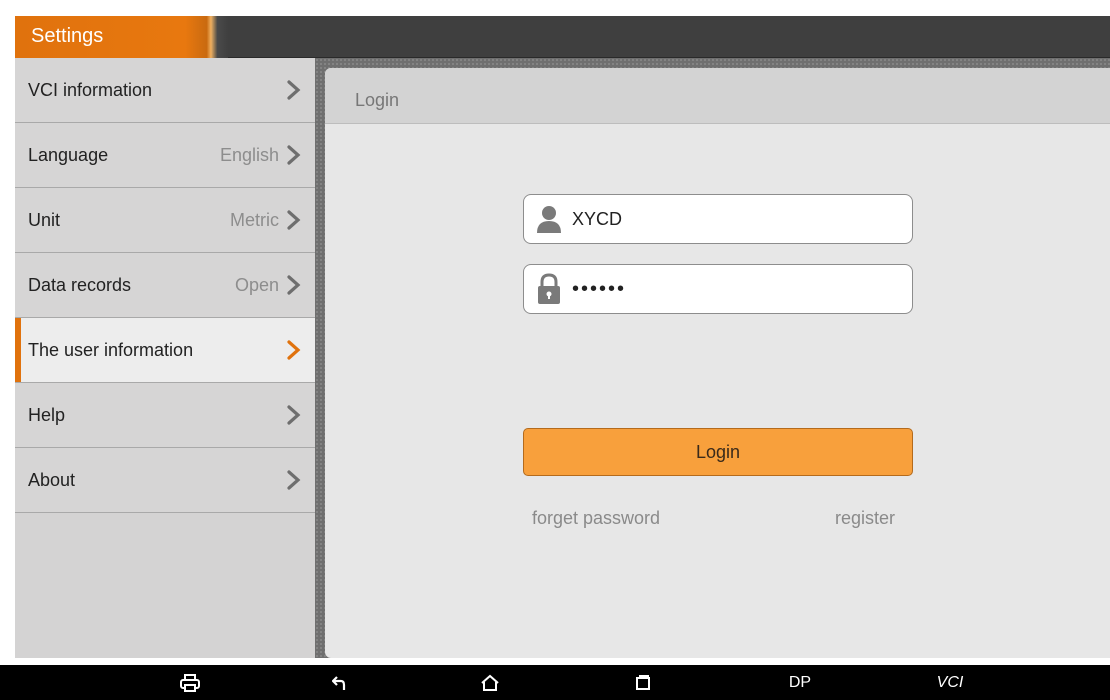 The image size is (1110, 700). What do you see at coordinates (732, 219) in the screenshot?
I see `username-input` at bounding box center [732, 219].